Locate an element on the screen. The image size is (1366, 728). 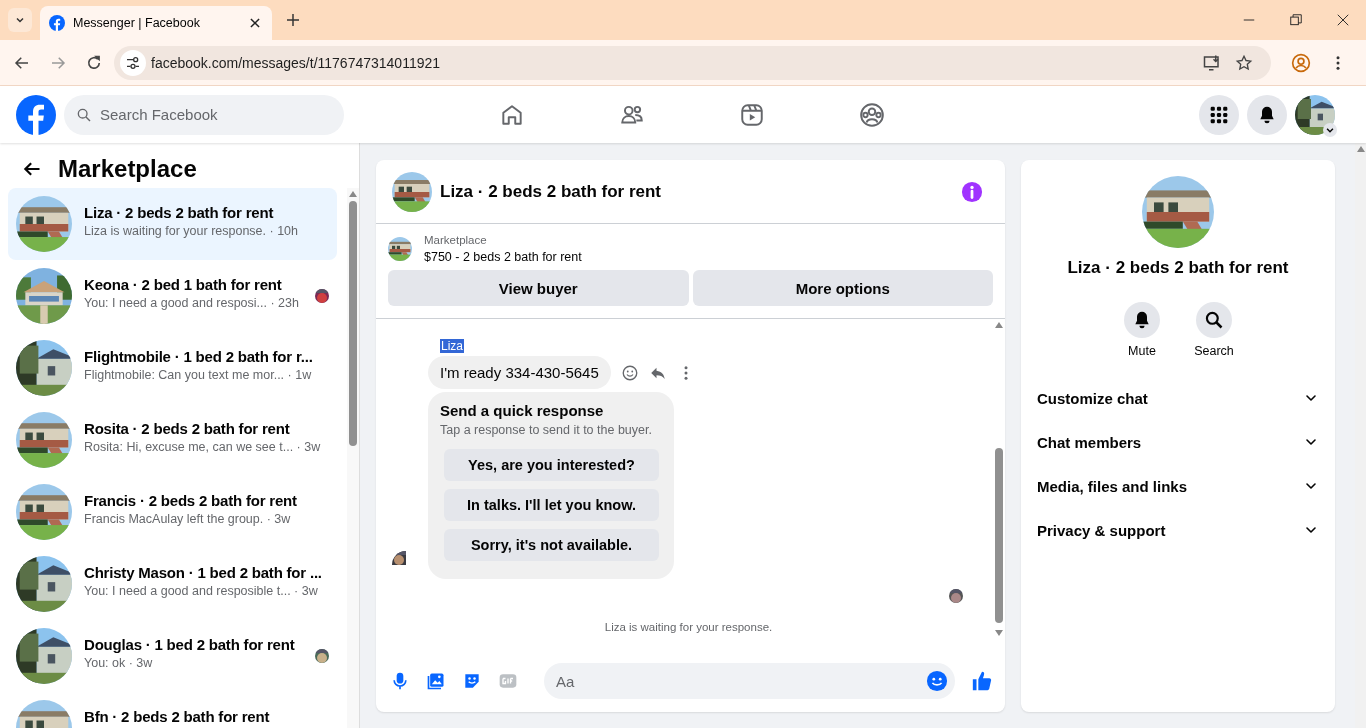
mute-button is located at coordinates (1142, 320).